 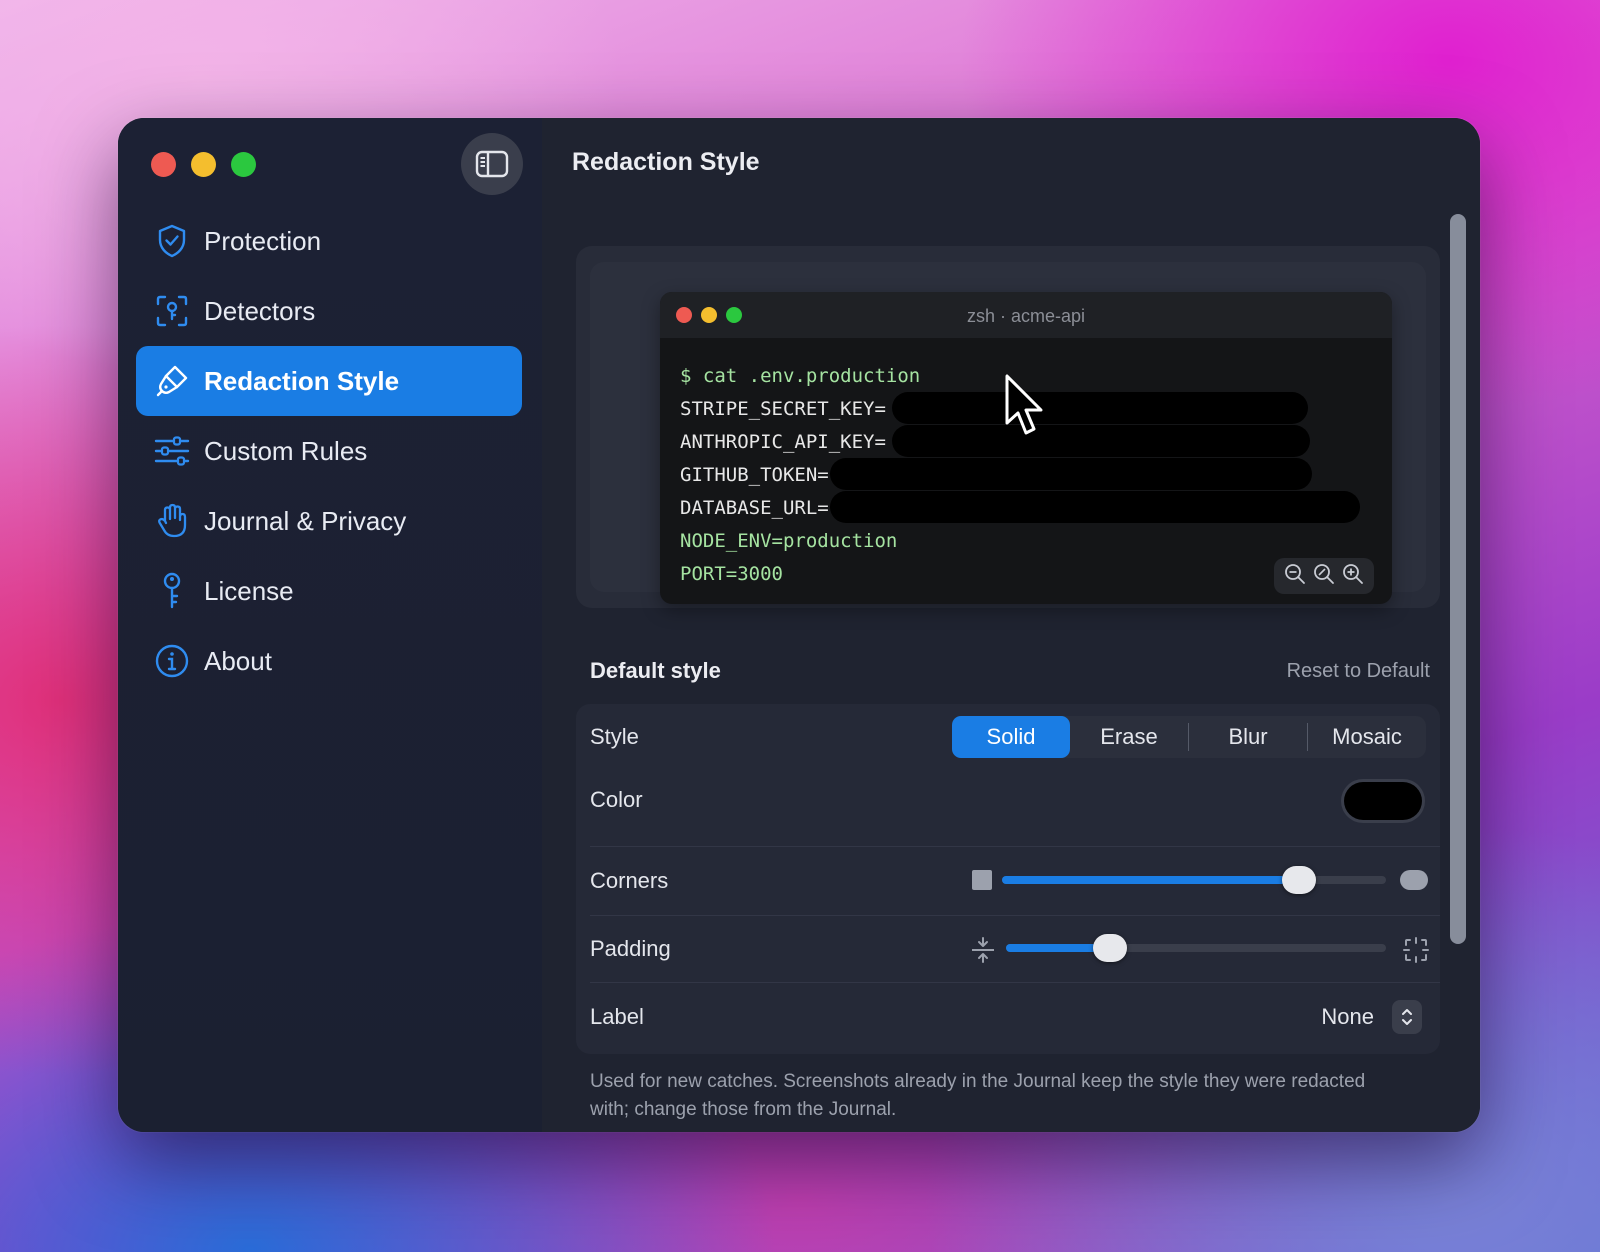 What do you see at coordinates (329, 311) in the screenshot?
I see `sidebar-item-detectors: Detectors` at bounding box center [329, 311].